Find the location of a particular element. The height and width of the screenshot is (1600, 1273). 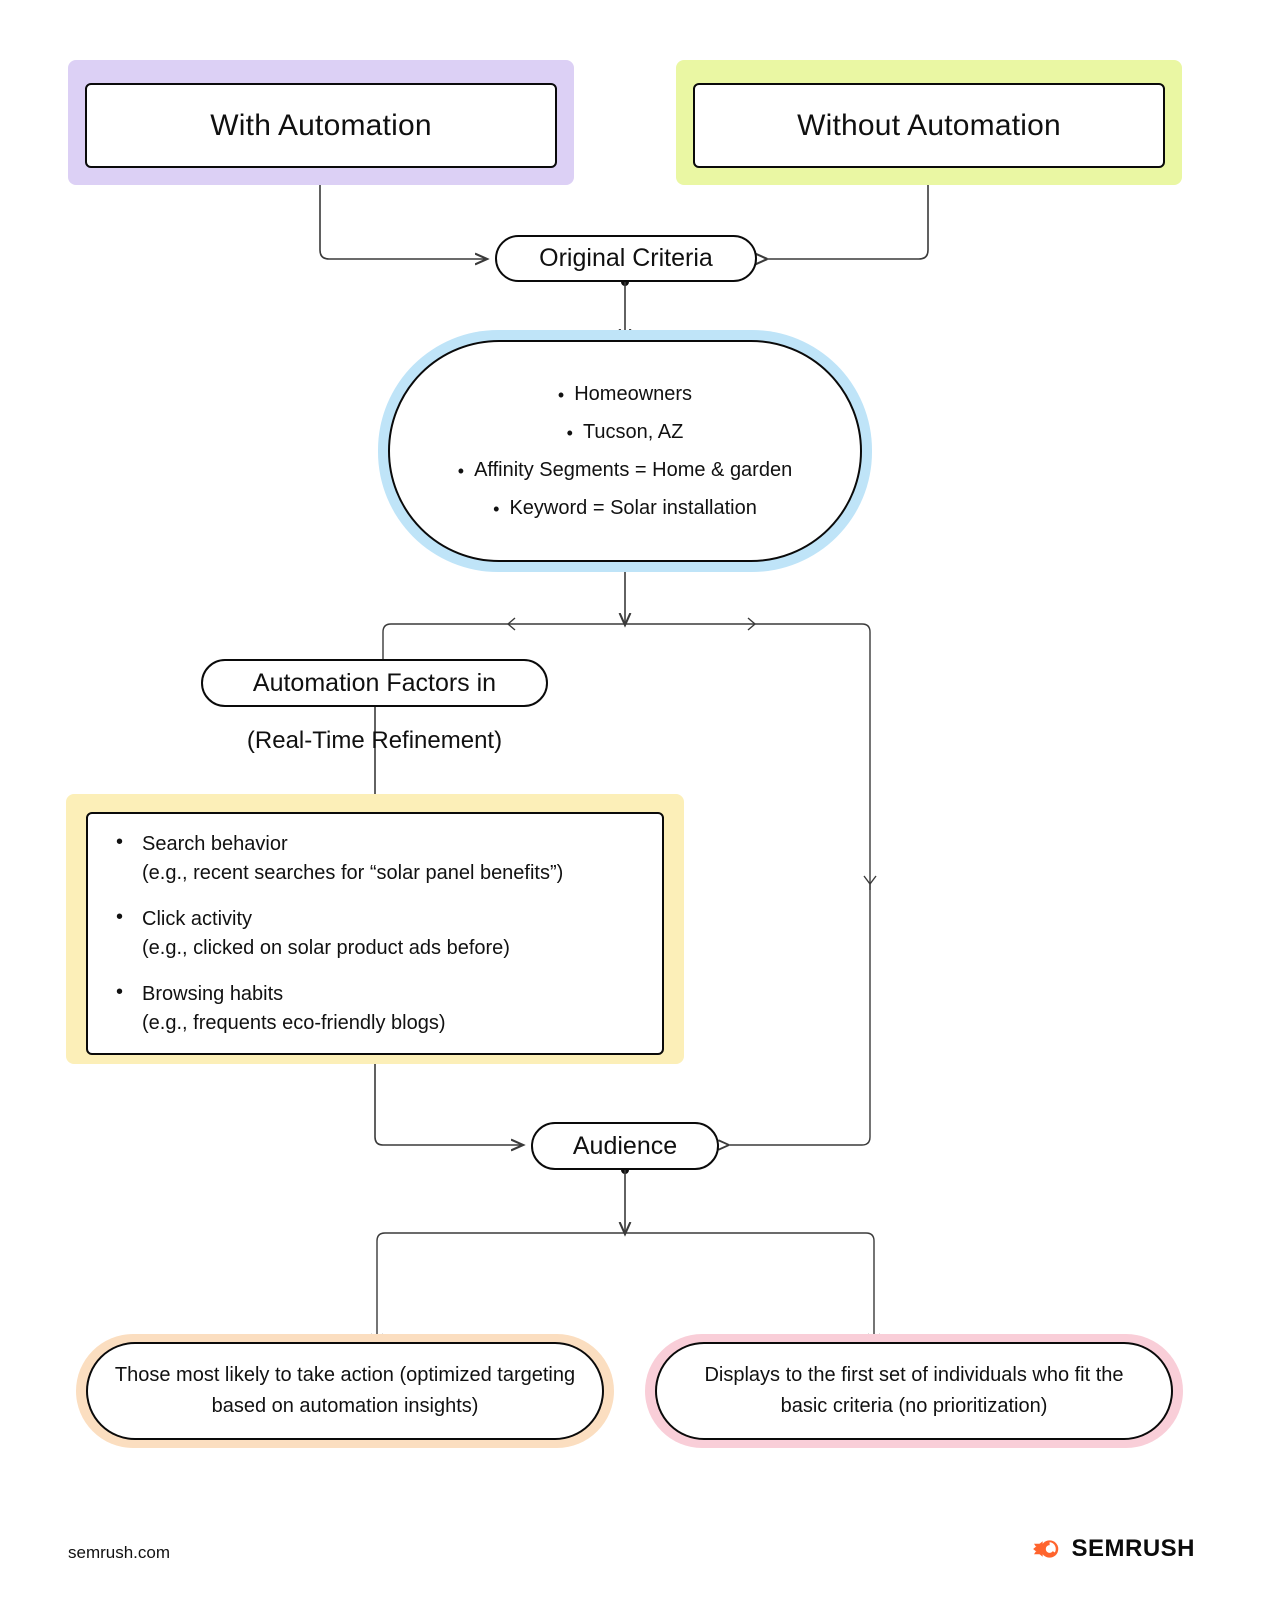

with-automation-label: With Automation is located at coordinates (321, 125).